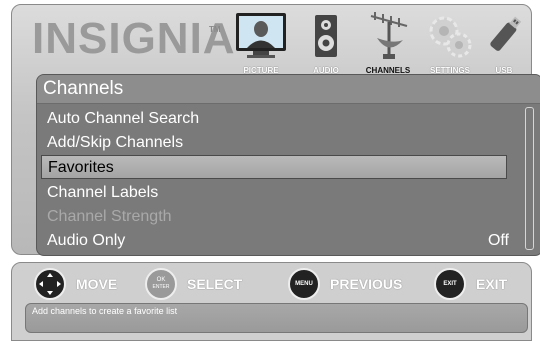 The image size is (540, 341). I want to click on tab-channels: CHANNELS, so click(388, 43).